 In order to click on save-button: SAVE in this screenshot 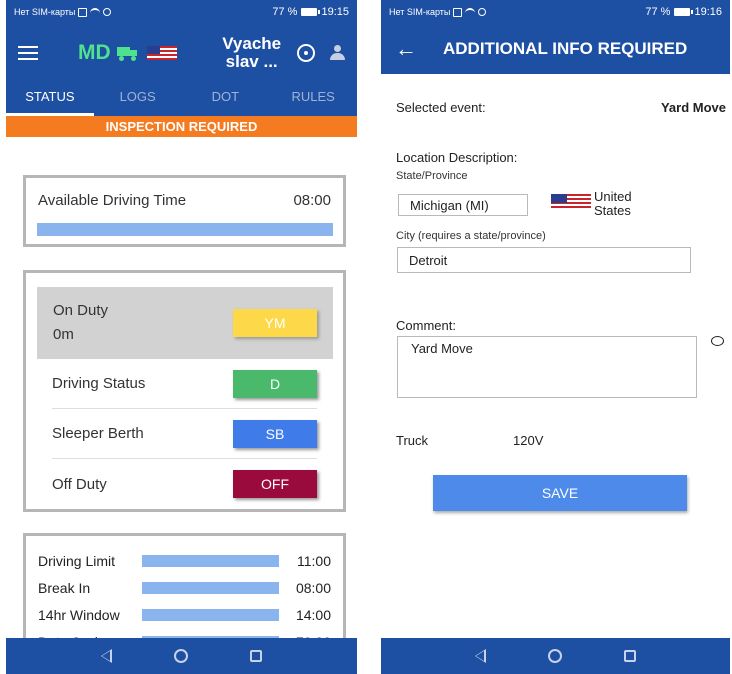, I will do `click(560, 493)`.